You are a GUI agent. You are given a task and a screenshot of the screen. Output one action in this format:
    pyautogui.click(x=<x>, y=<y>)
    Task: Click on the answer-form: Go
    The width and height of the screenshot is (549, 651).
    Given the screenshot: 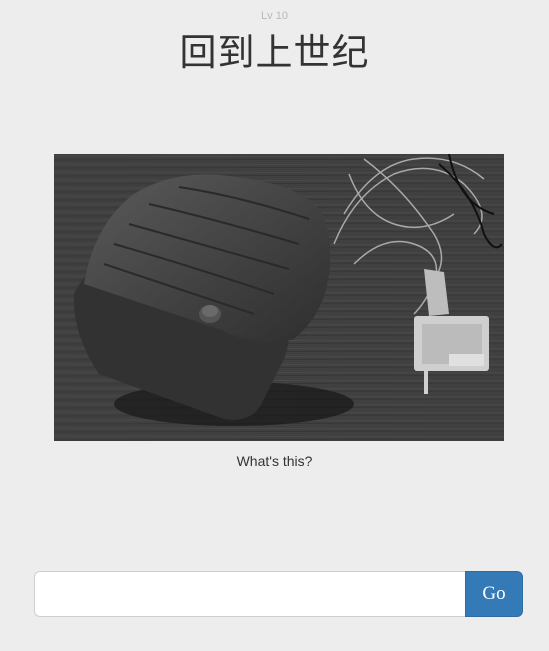 What is the action you would take?
    pyautogui.click(x=278, y=594)
    